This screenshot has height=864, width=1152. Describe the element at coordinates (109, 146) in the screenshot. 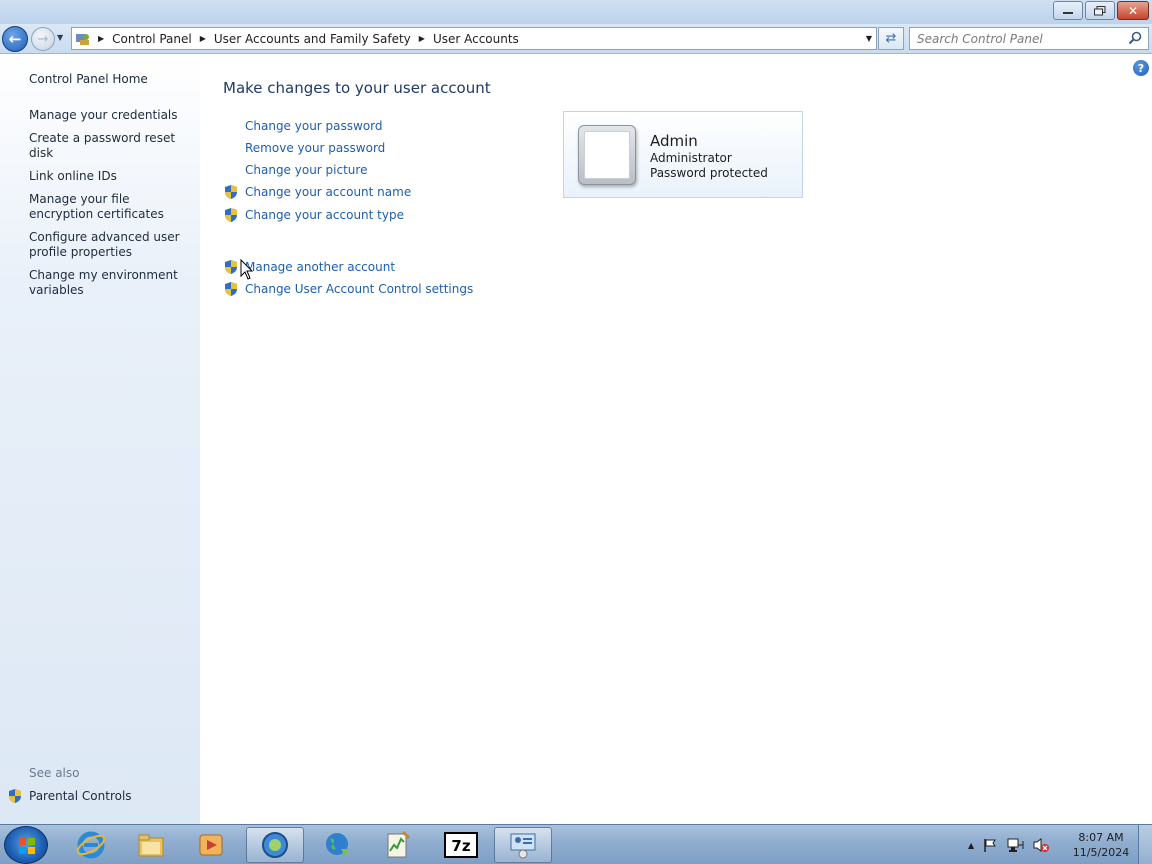

I see `sidebar-item-password-reset-disk: Create a password reset disk` at that location.